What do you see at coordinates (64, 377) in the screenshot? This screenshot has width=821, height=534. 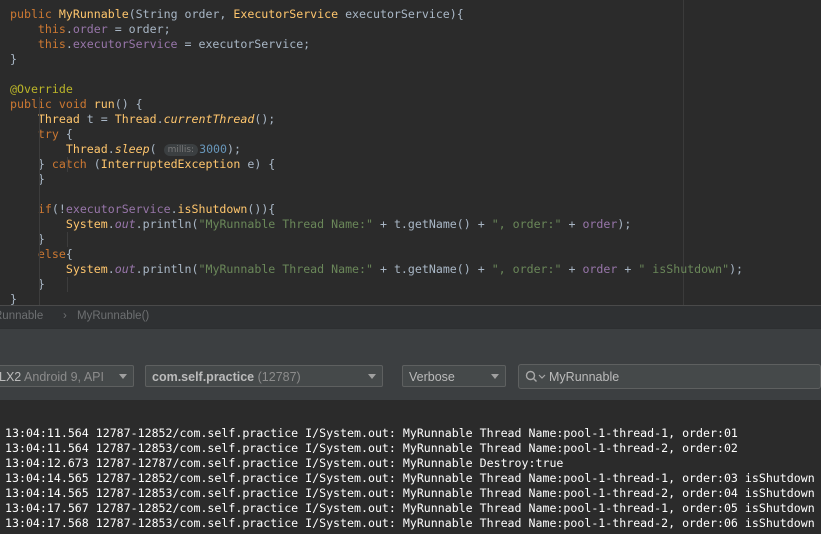 I see `device-detail: Android 9, API` at bounding box center [64, 377].